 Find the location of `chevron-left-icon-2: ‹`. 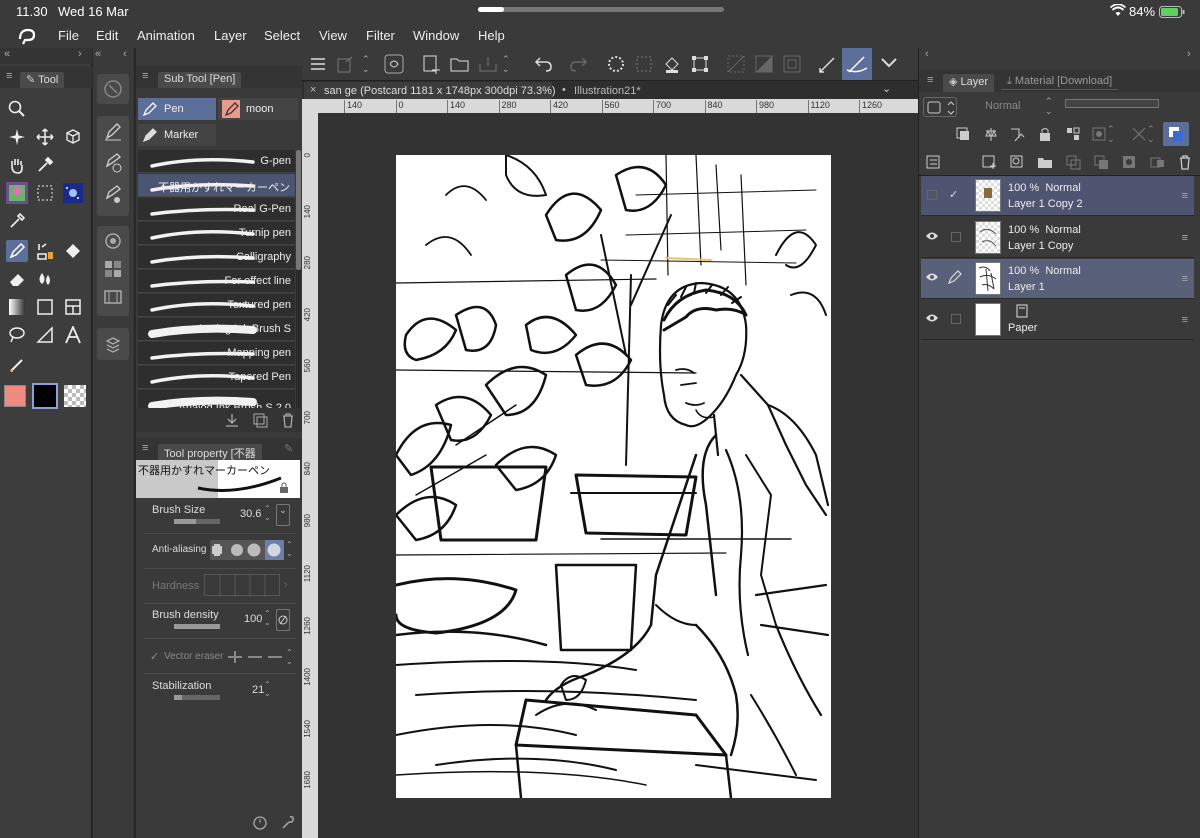

chevron-left-icon-2: ‹ is located at coordinates (927, 54).